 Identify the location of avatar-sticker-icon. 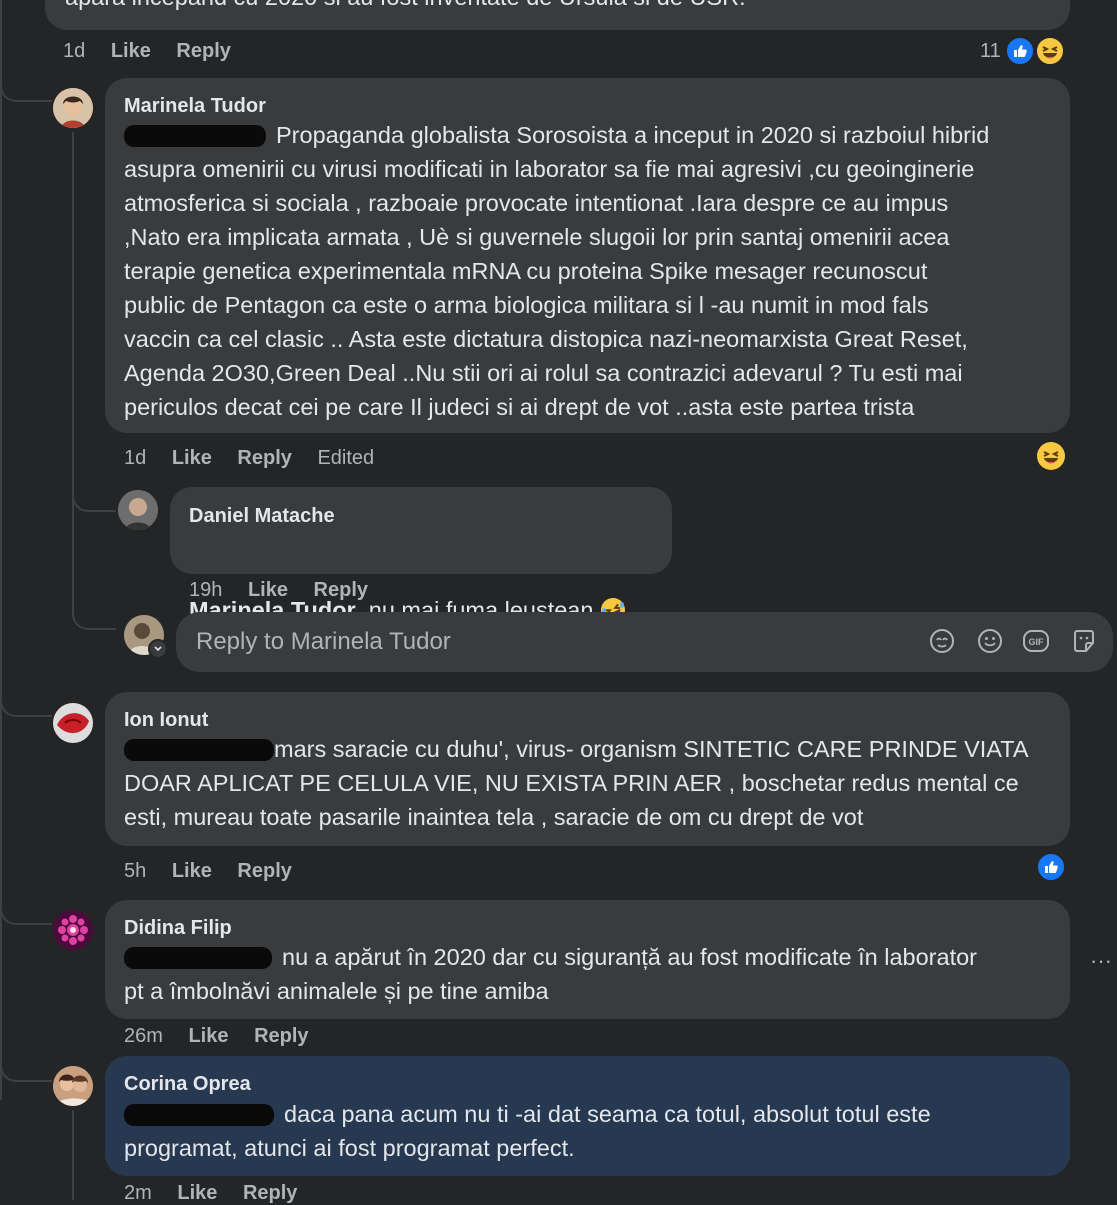
(942, 641).